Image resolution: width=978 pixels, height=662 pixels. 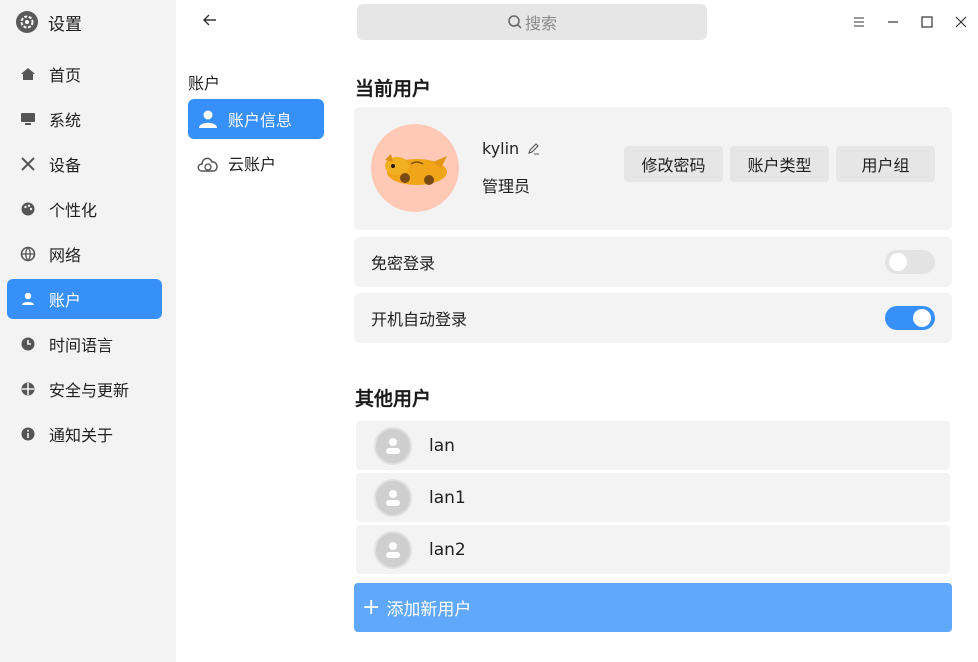 I want to click on other-users-title: 其他用户, so click(x=393, y=399).